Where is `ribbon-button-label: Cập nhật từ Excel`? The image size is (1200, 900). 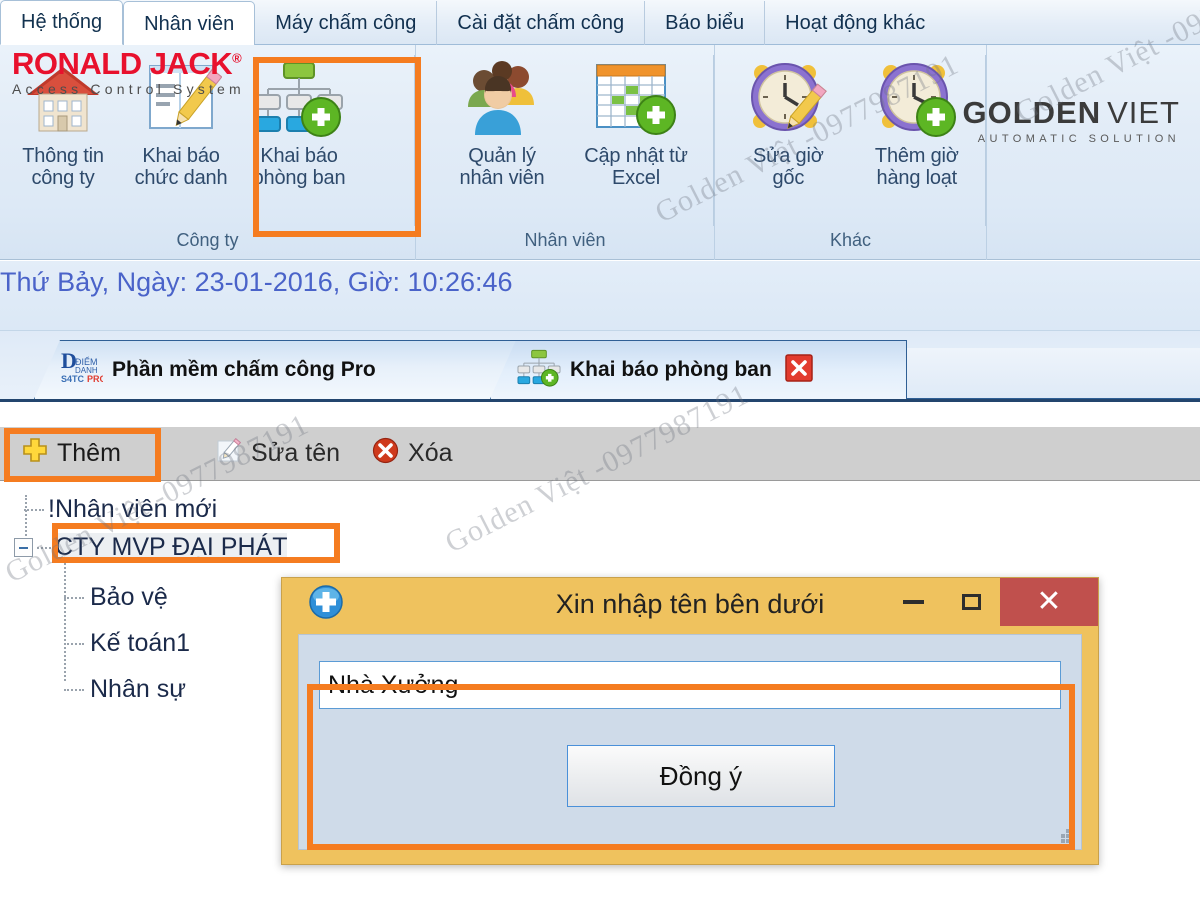 ribbon-button-label: Cập nhật từ Excel is located at coordinates (636, 167).